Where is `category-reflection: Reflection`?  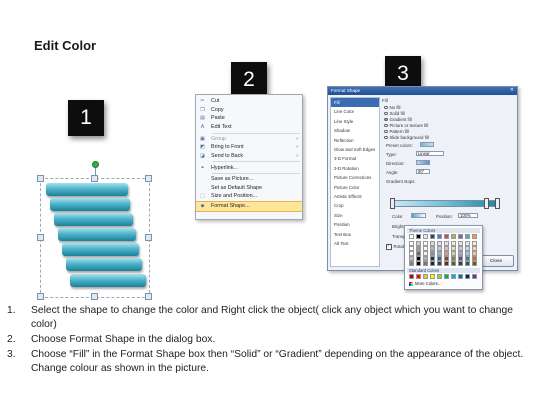
category-reflection: Reflection is located at coordinates (355, 140).